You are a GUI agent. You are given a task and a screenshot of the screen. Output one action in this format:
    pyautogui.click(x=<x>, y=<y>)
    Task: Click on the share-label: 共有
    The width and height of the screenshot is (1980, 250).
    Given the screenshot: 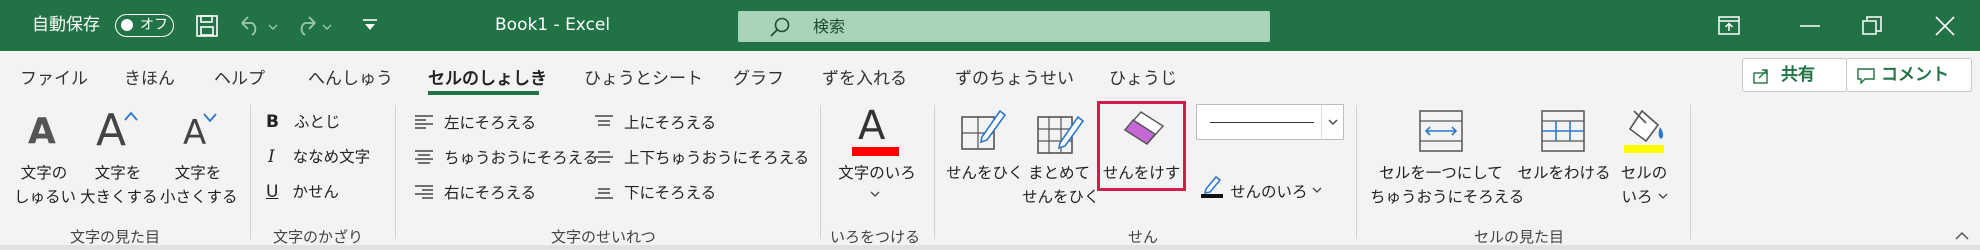 What is the action you would take?
    pyautogui.click(x=1798, y=75)
    